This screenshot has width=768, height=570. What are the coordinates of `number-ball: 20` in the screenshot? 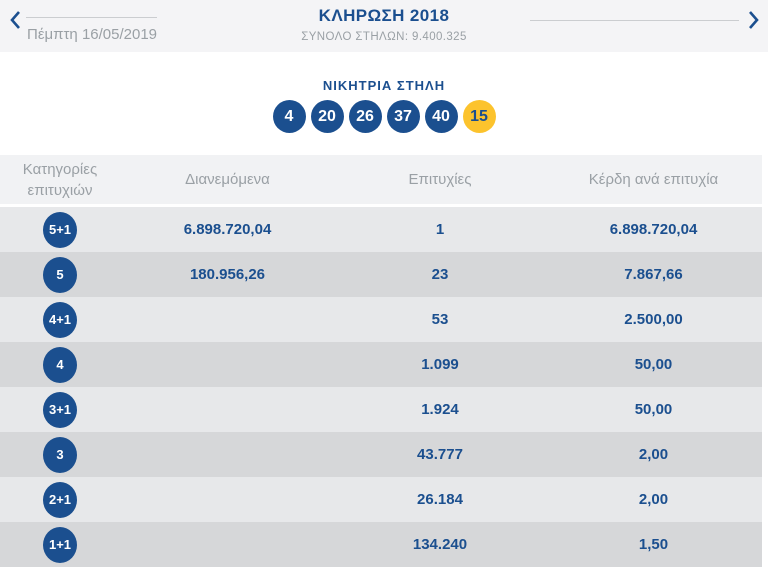 It's located at (327, 116).